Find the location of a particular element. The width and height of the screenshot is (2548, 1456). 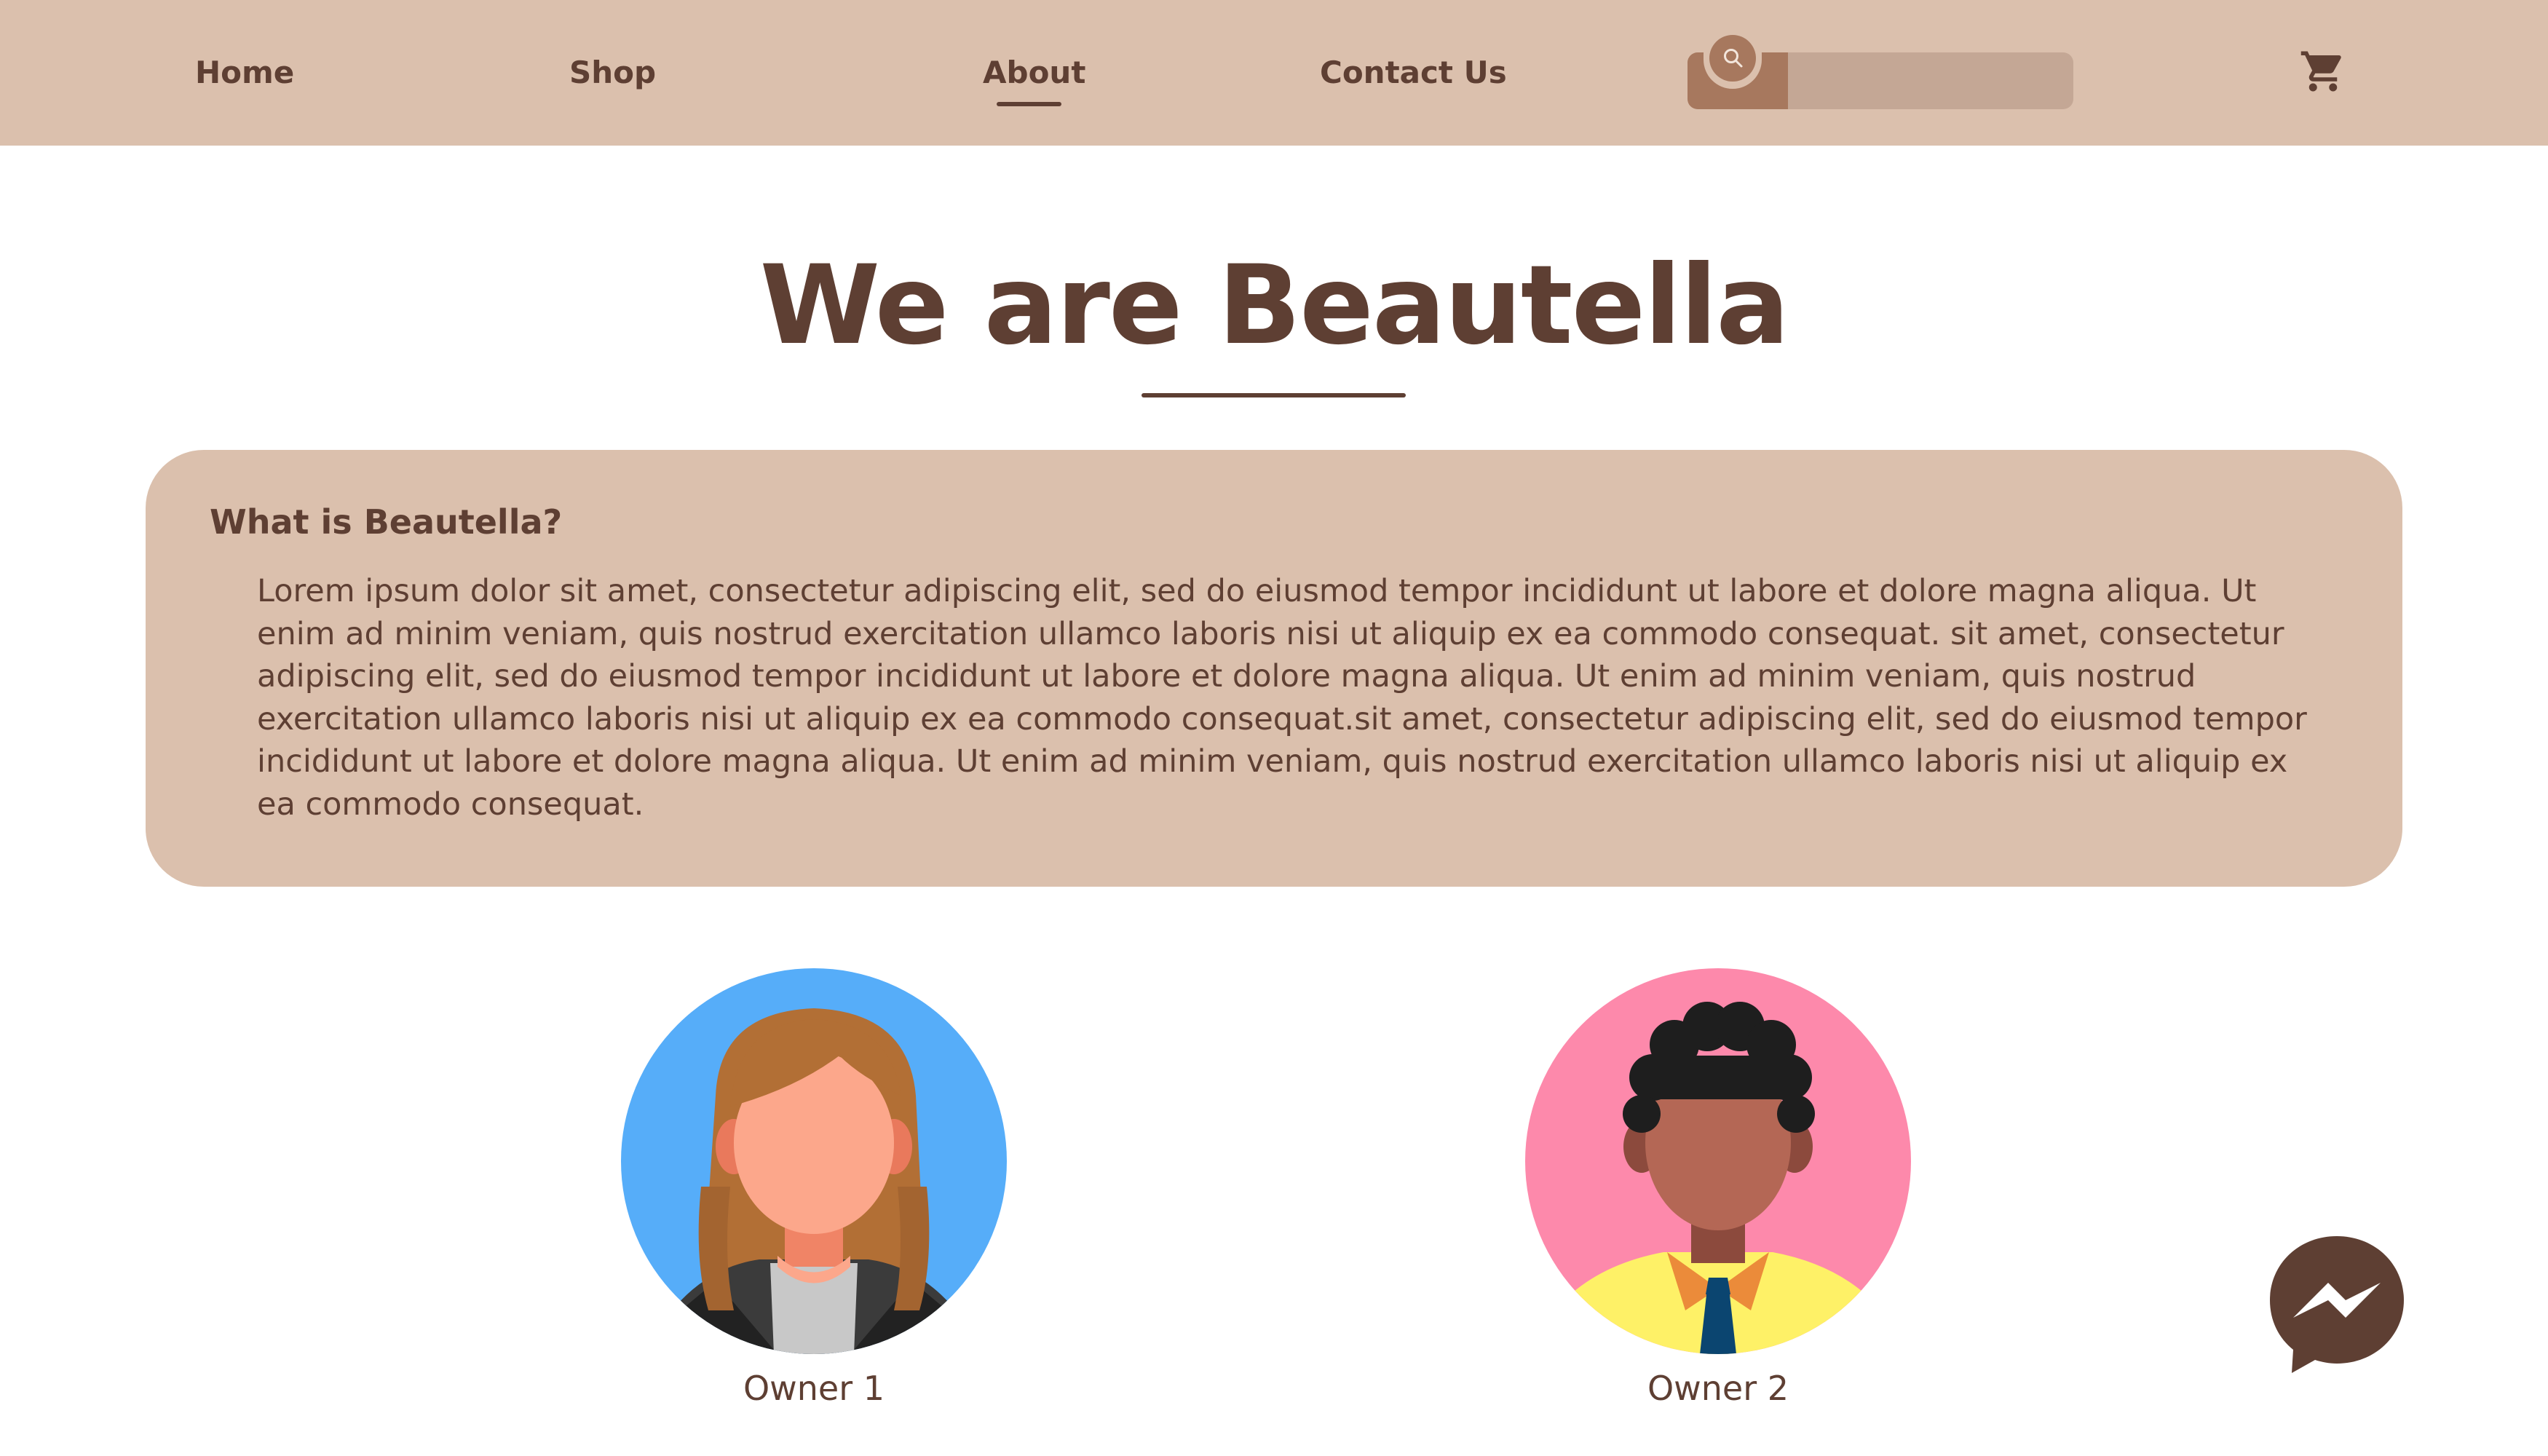

woman-avatar-icon is located at coordinates (814, 1161).